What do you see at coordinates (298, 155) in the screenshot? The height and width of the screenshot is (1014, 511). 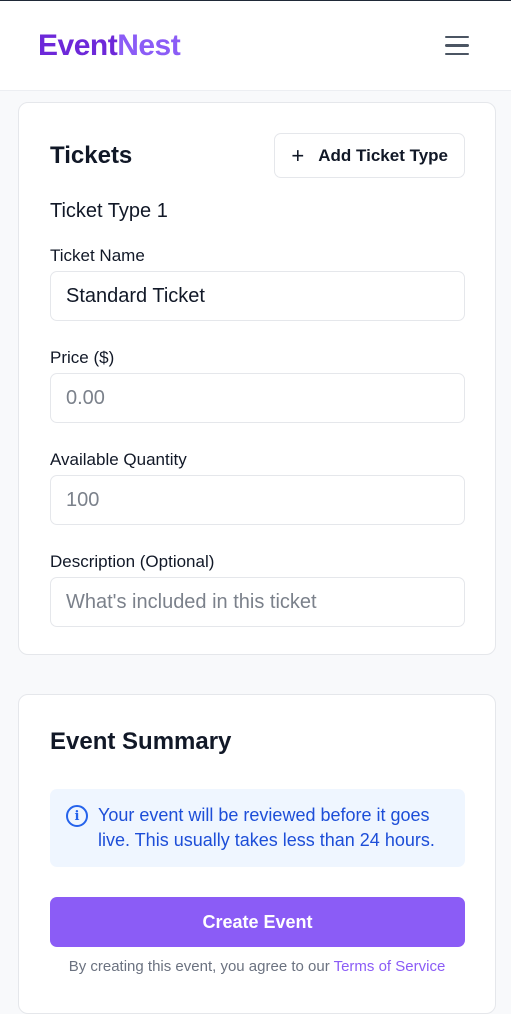 I see `plus-icon: +` at bounding box center [298, 155].